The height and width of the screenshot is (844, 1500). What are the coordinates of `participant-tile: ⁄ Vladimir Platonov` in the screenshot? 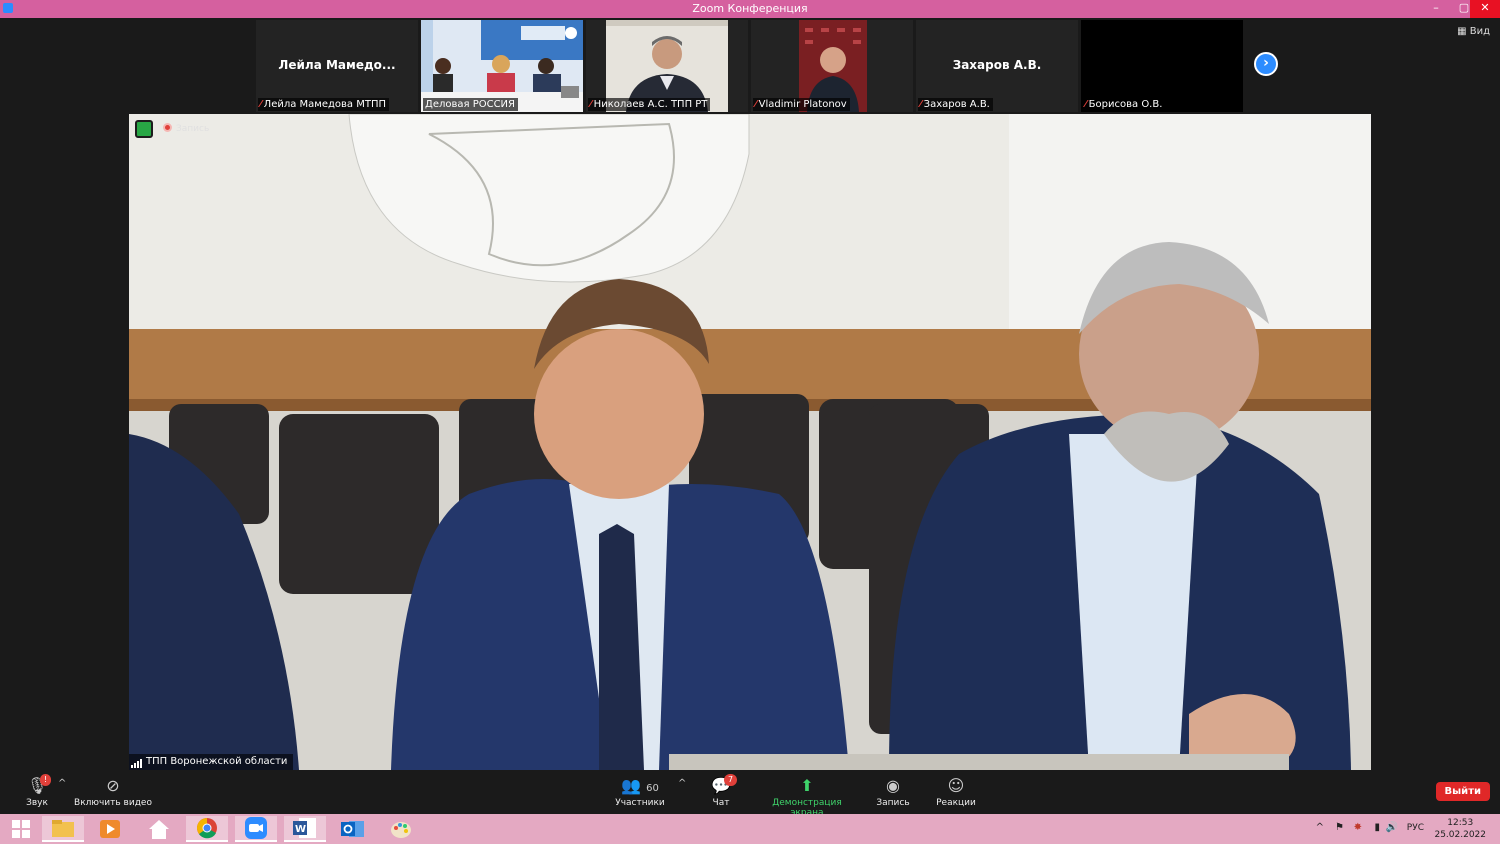 It's located at (832, 66).